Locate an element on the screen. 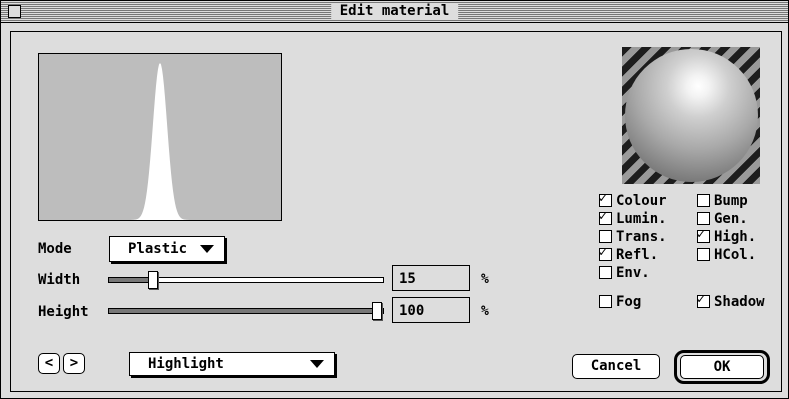  close-box is located at coordinates (14, 11).